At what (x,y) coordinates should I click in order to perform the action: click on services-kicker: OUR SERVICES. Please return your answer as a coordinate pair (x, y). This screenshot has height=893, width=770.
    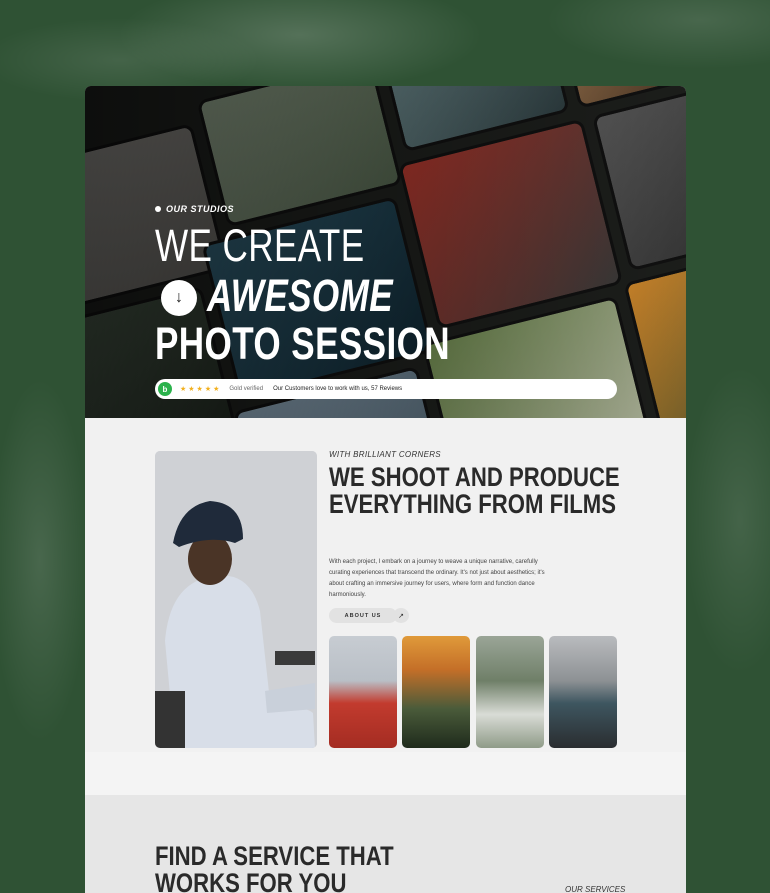
    Looking at the image, I should click on (595, 889).